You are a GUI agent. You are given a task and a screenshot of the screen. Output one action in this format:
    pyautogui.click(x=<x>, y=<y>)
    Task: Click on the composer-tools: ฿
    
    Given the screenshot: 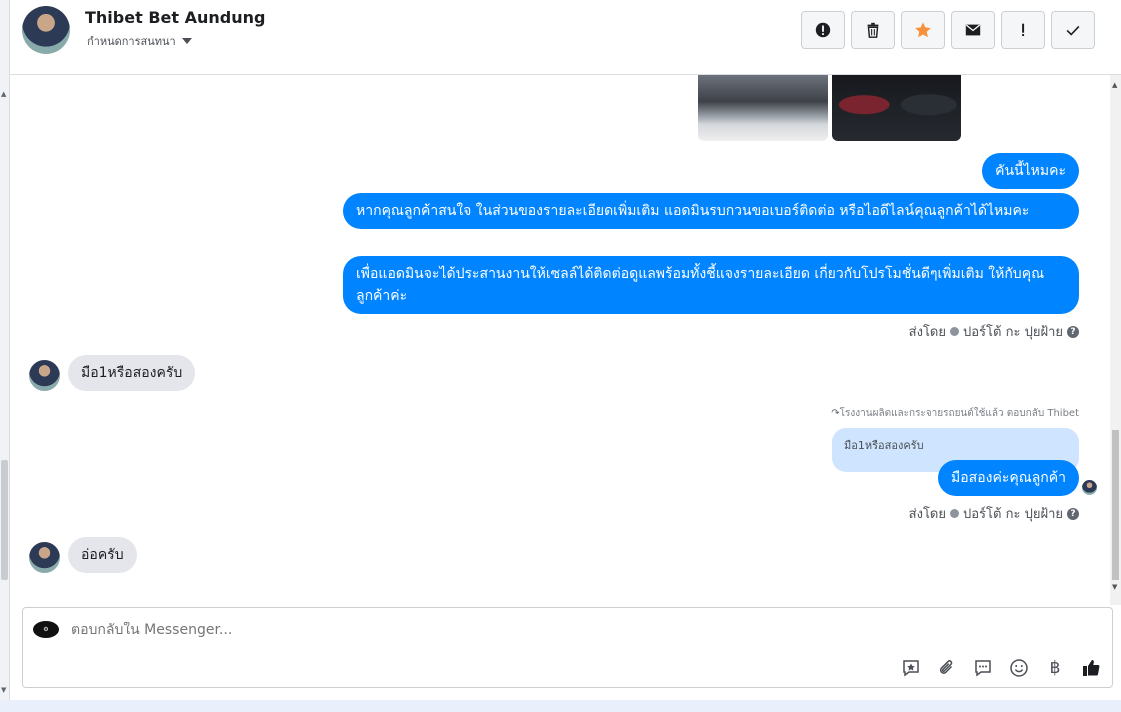 What is the action you would take?
    pyautogui.click(x=1001, y=668)
    